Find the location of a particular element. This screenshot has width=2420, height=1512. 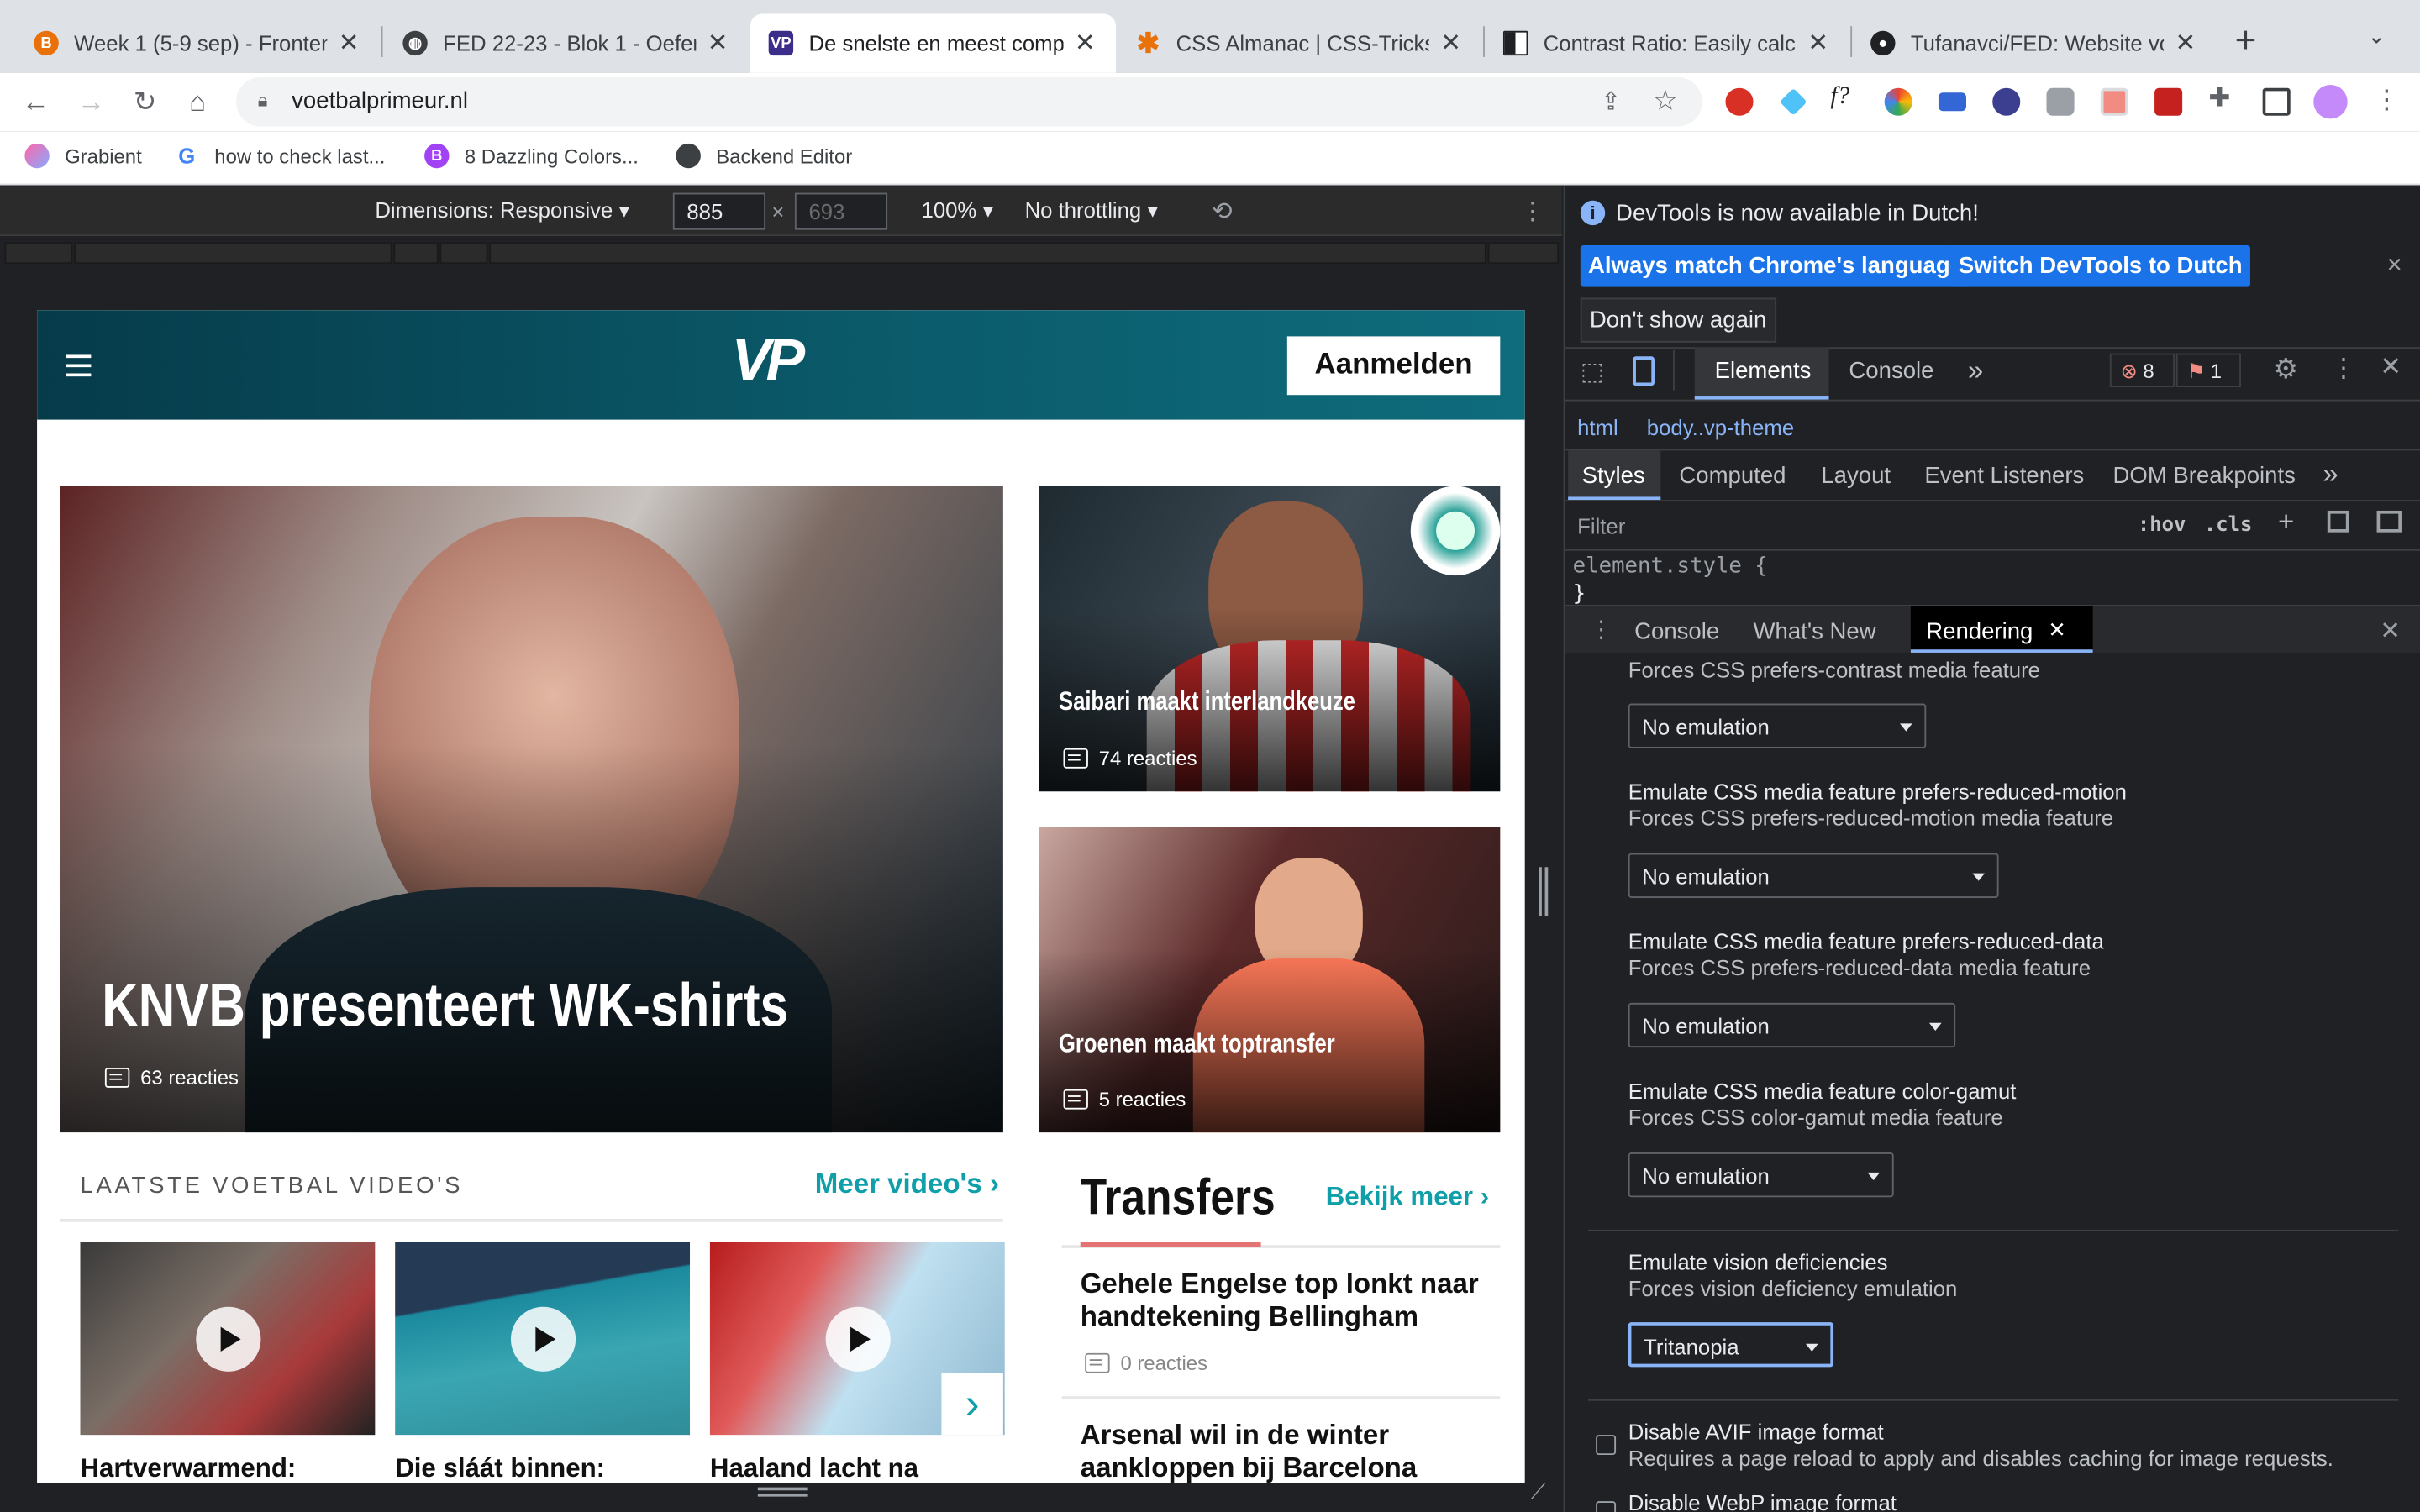

device-toolbar-toggle-icon is located at coordinates (1644, 371).